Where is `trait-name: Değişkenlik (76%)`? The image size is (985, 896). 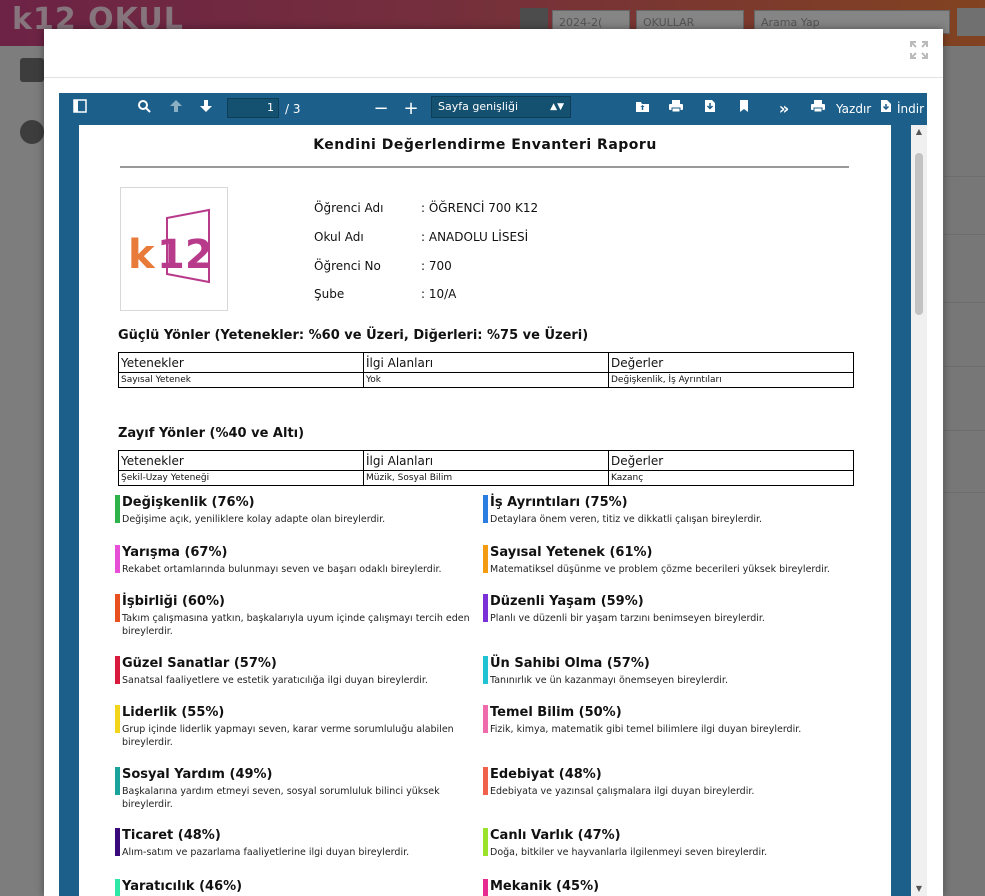
trait-name: Değişkenlik (76%) is located at coordinates (188, 502).